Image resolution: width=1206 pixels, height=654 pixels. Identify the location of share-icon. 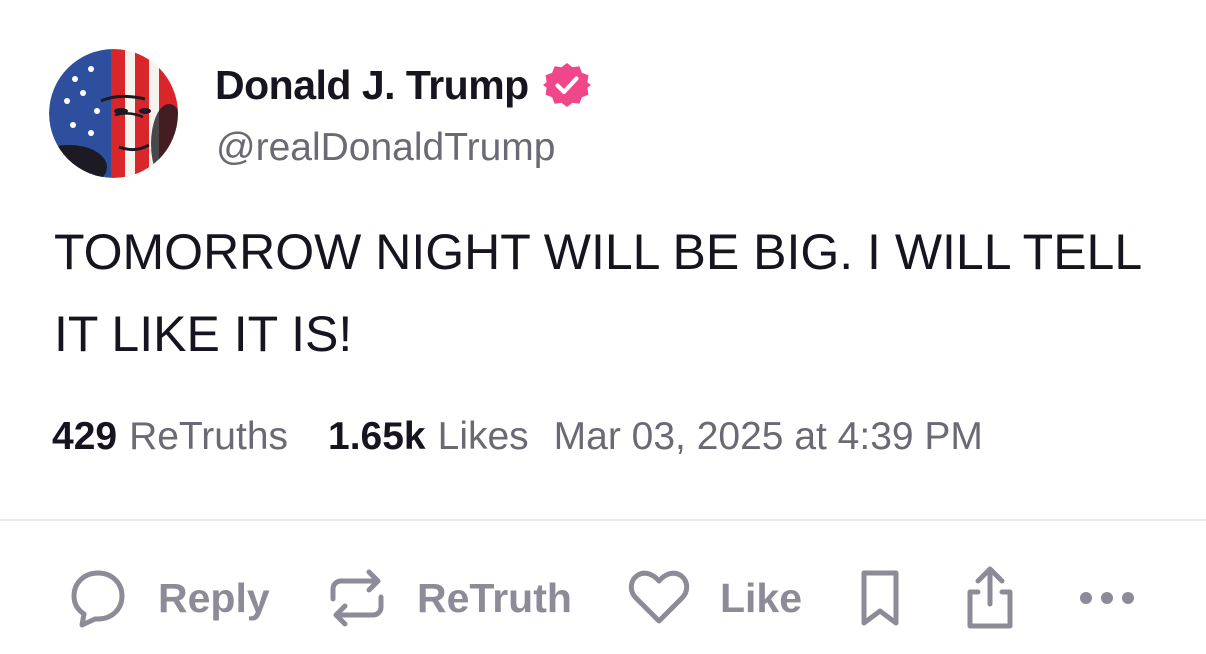
(990, 597).